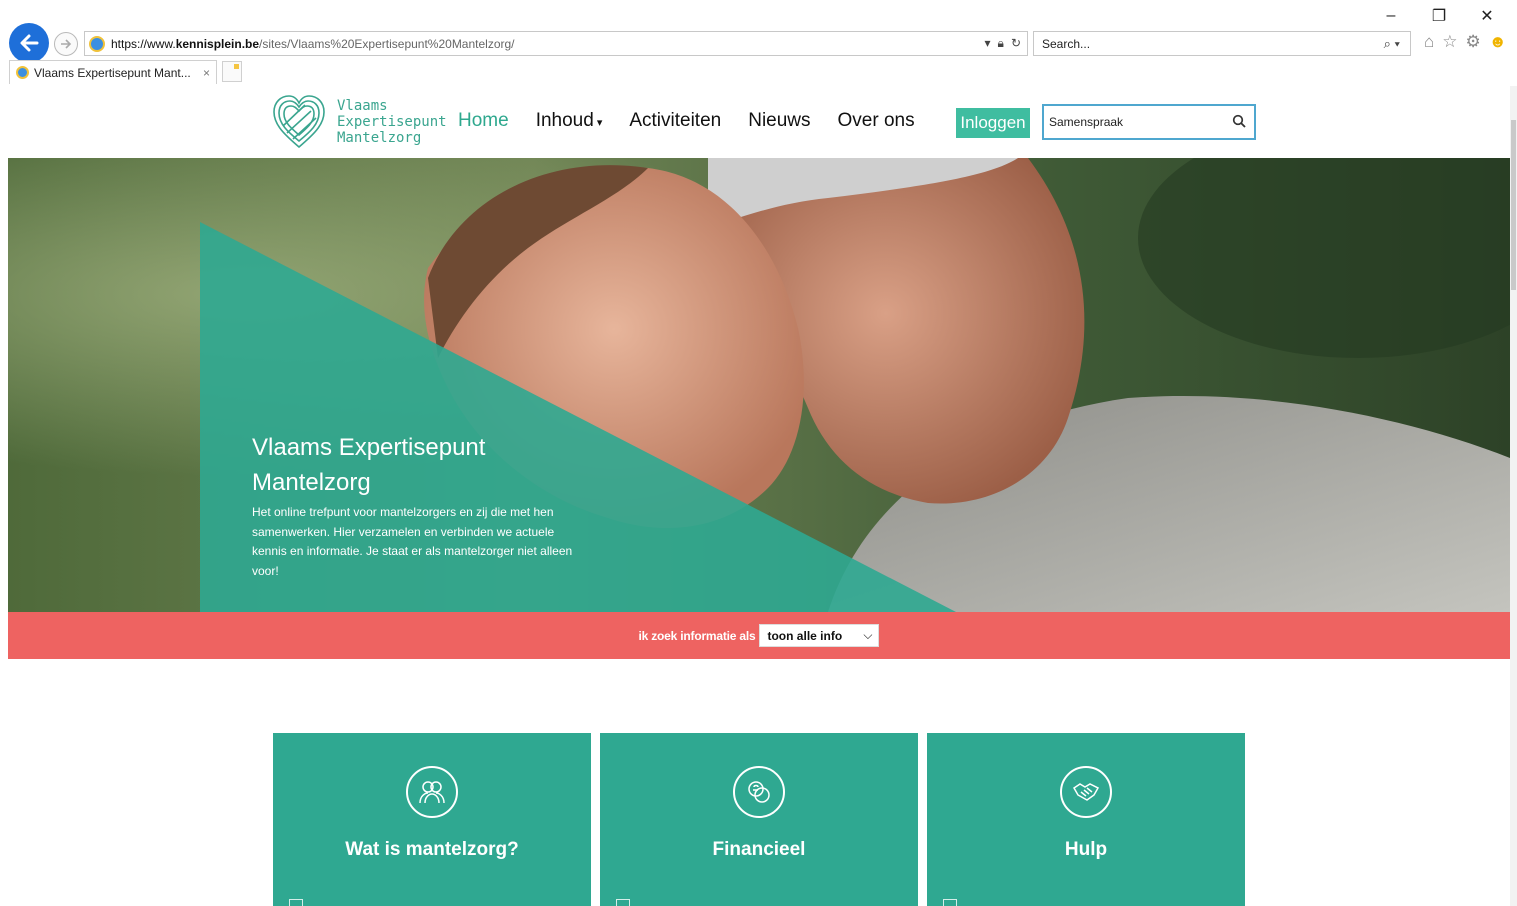 This screenshot has height=906, width=1517. I want to click on restore-button: ❐, so click(1439, 16).